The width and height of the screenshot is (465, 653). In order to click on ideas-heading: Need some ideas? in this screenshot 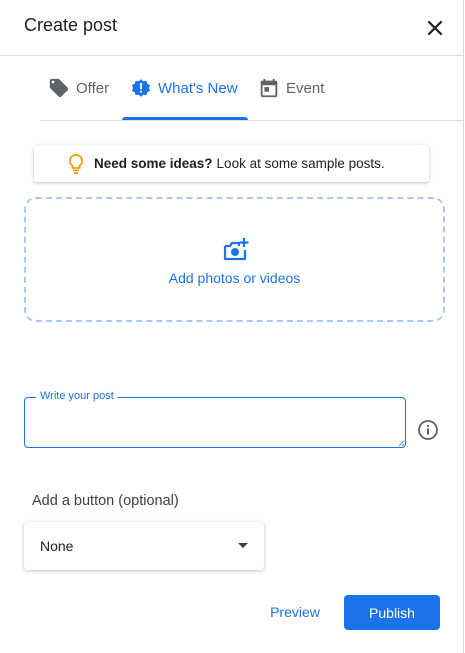, I will do `click(153, 163)`.